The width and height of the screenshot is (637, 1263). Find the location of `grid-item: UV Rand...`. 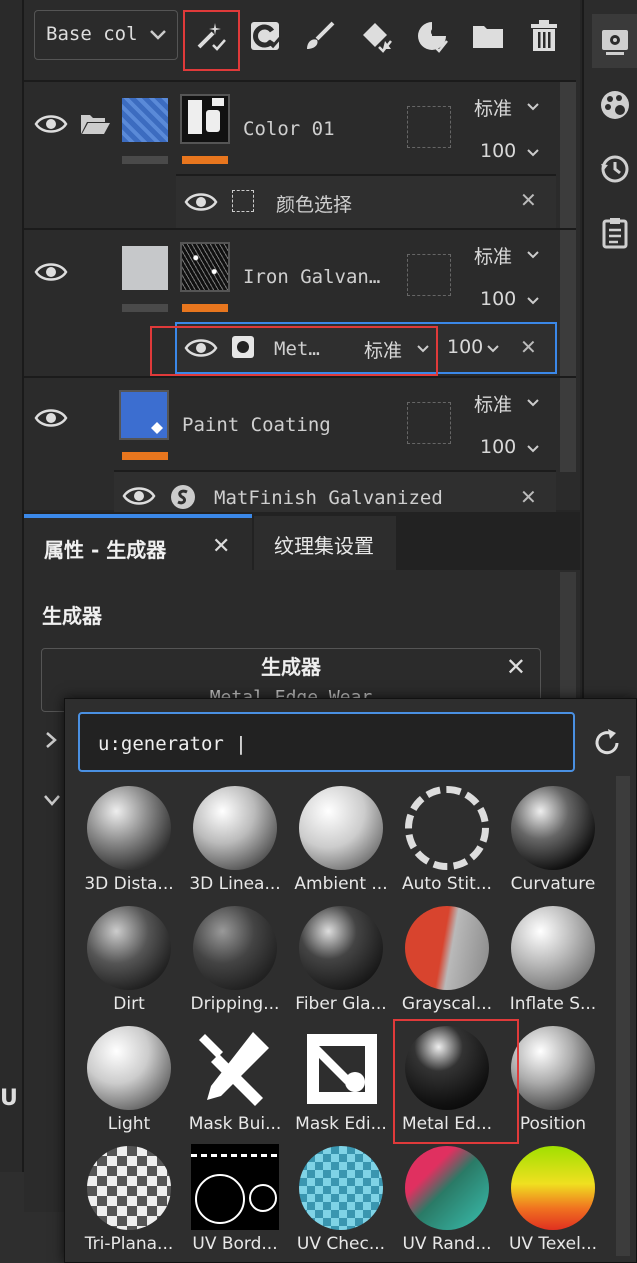

grid-item: UV Rand... is located at coordinates (447, 1199).